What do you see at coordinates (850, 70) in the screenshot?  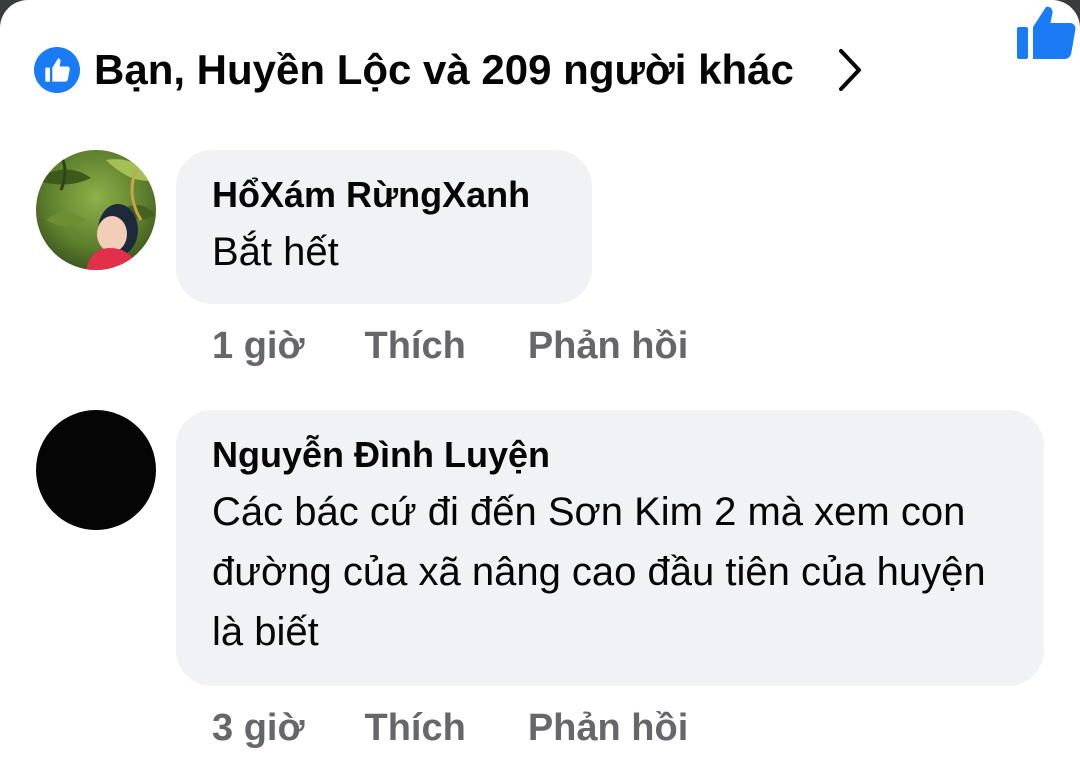 I see `chevron-right-icon` at bounding box center [850, 70].